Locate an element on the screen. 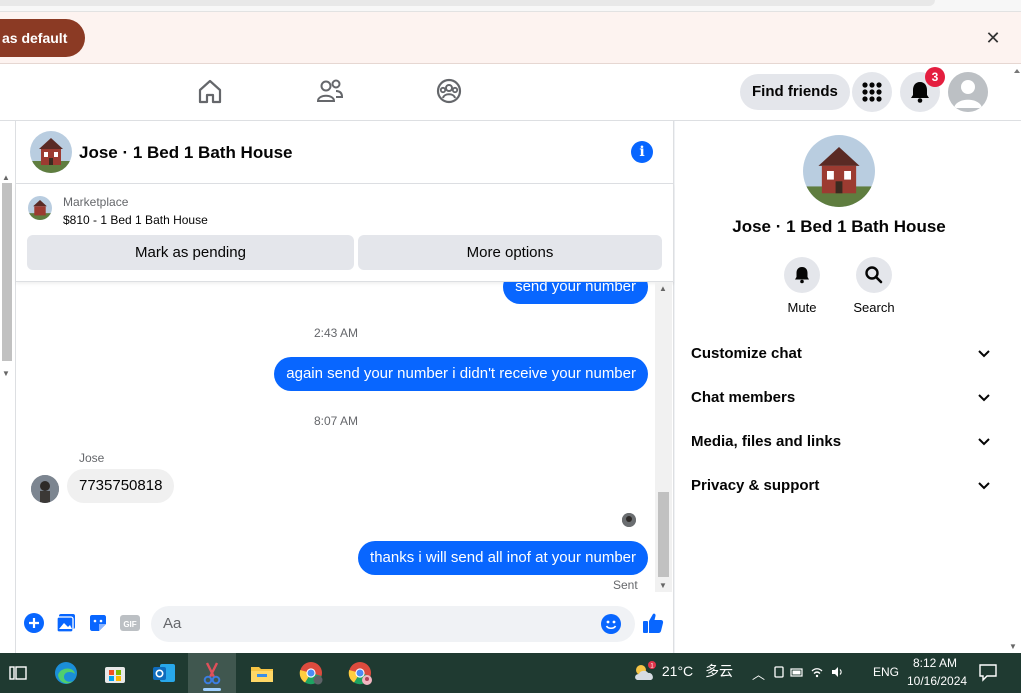  photo-icon is located at coordinates (66, 623).